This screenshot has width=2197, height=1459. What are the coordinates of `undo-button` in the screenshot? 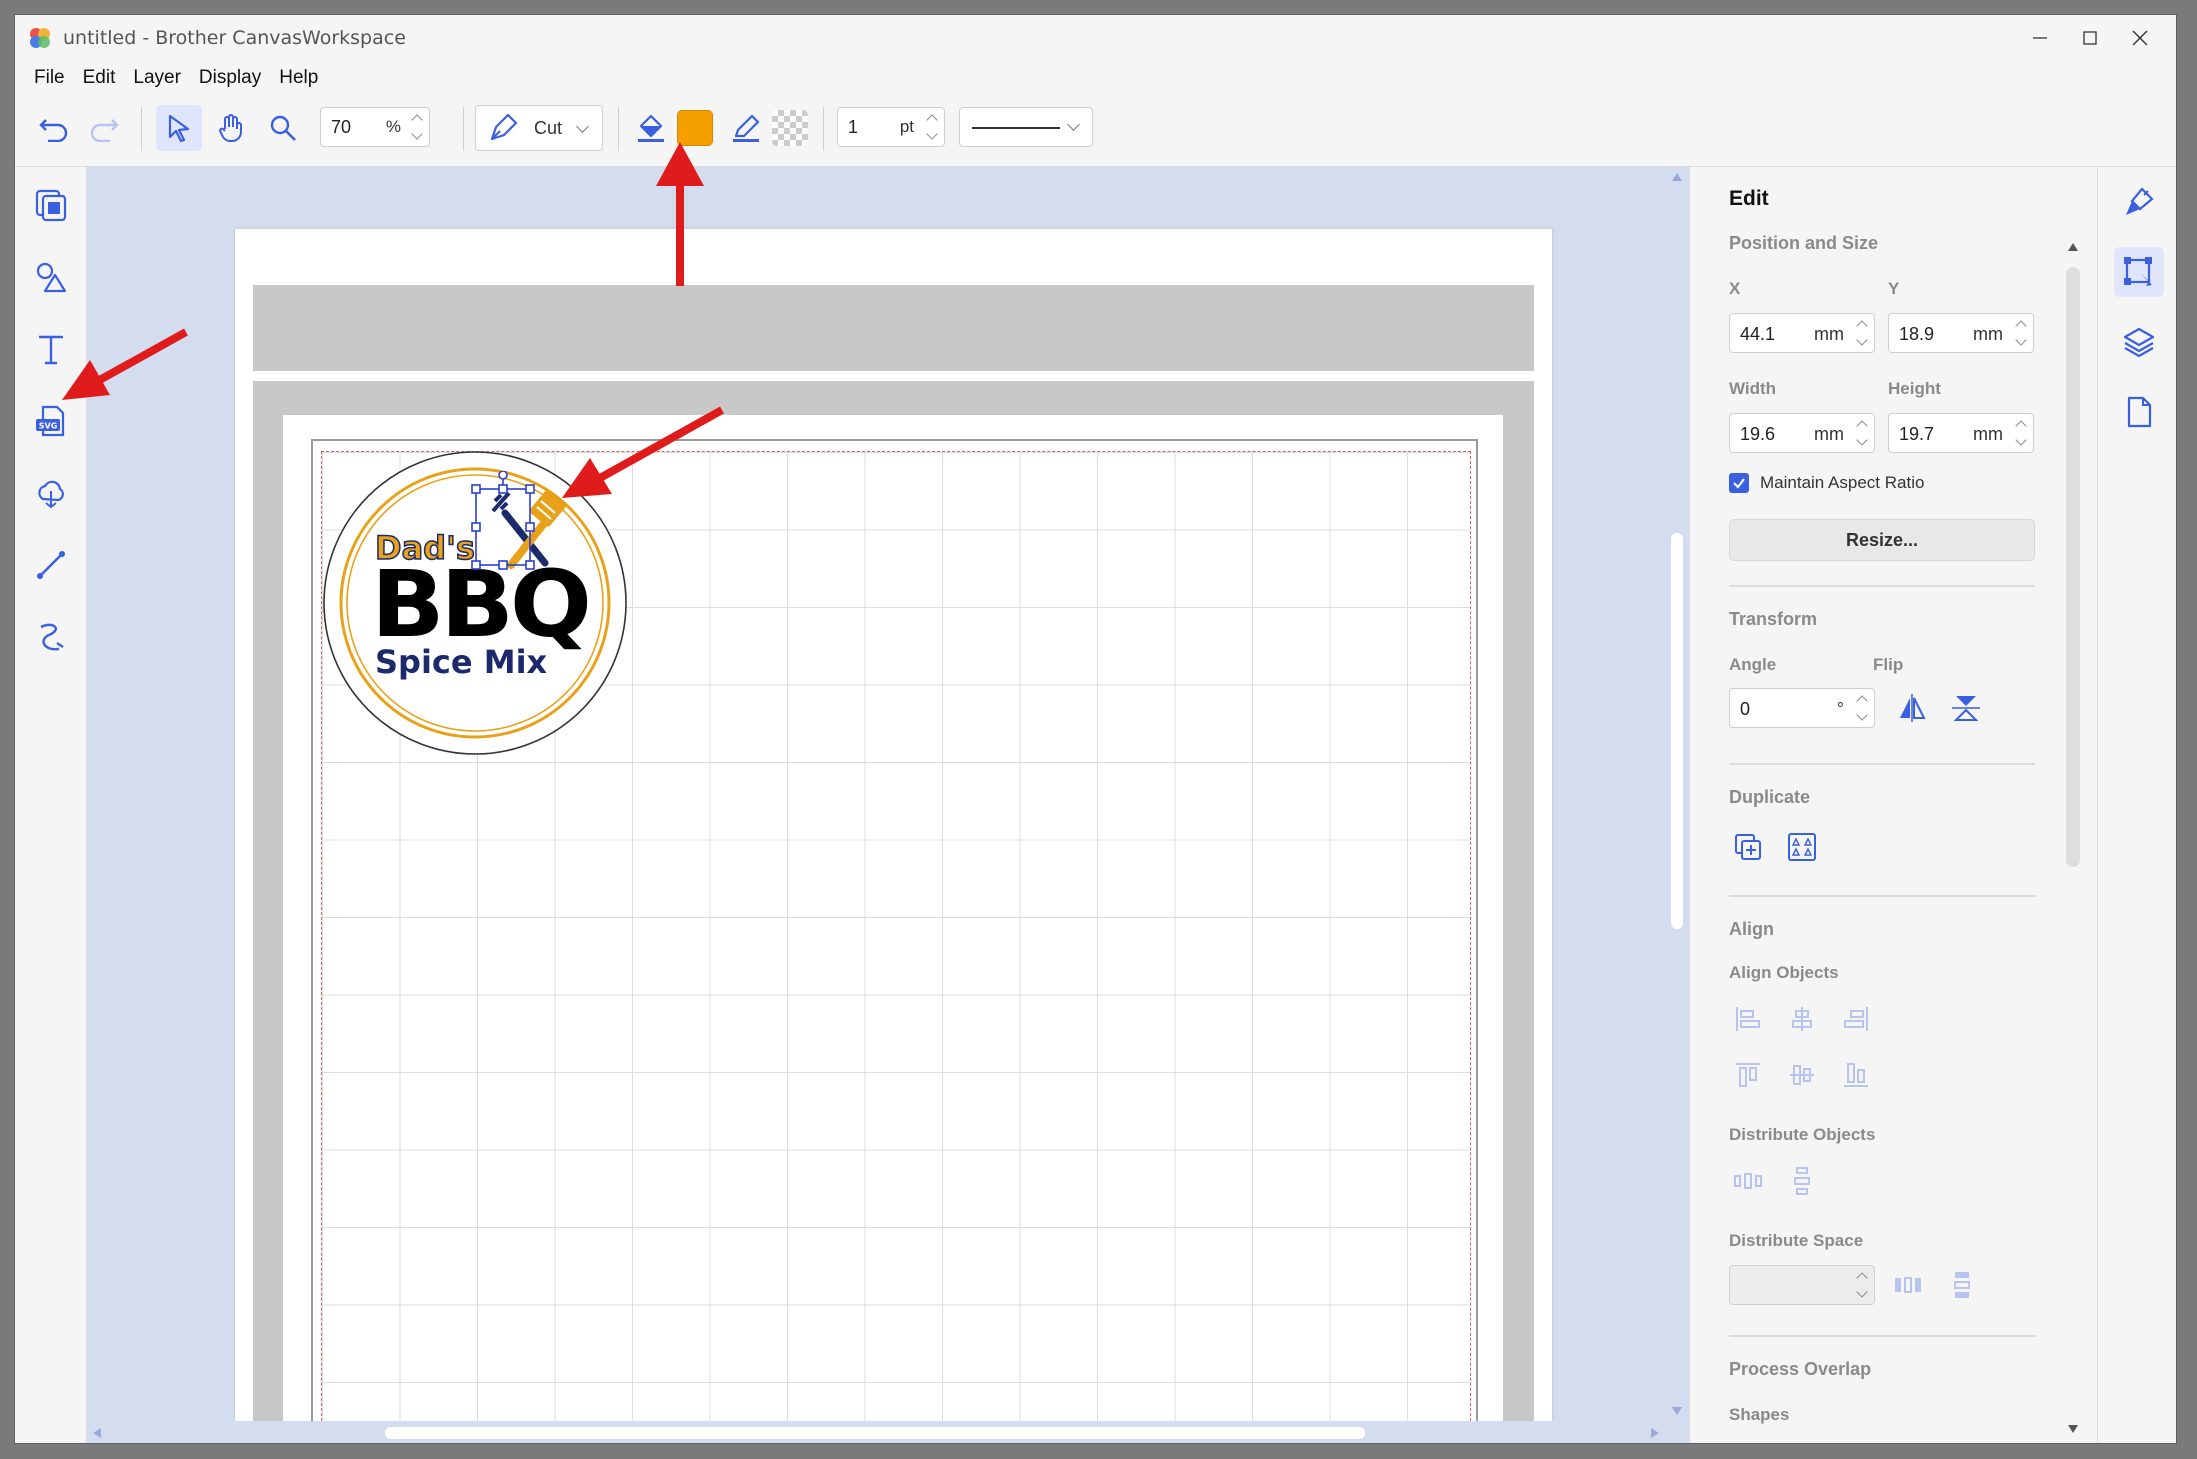 It's located at (54, 128).